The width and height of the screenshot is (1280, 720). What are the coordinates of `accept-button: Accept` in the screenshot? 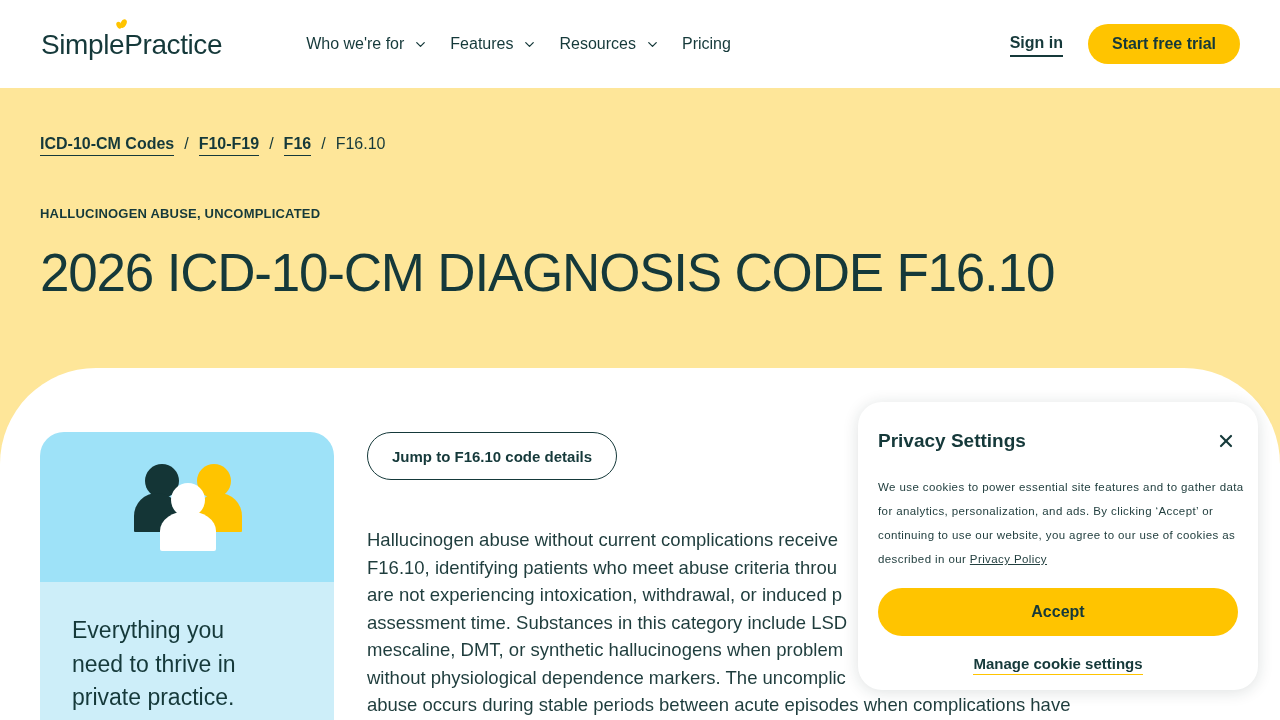 It's located at (1058, 612).